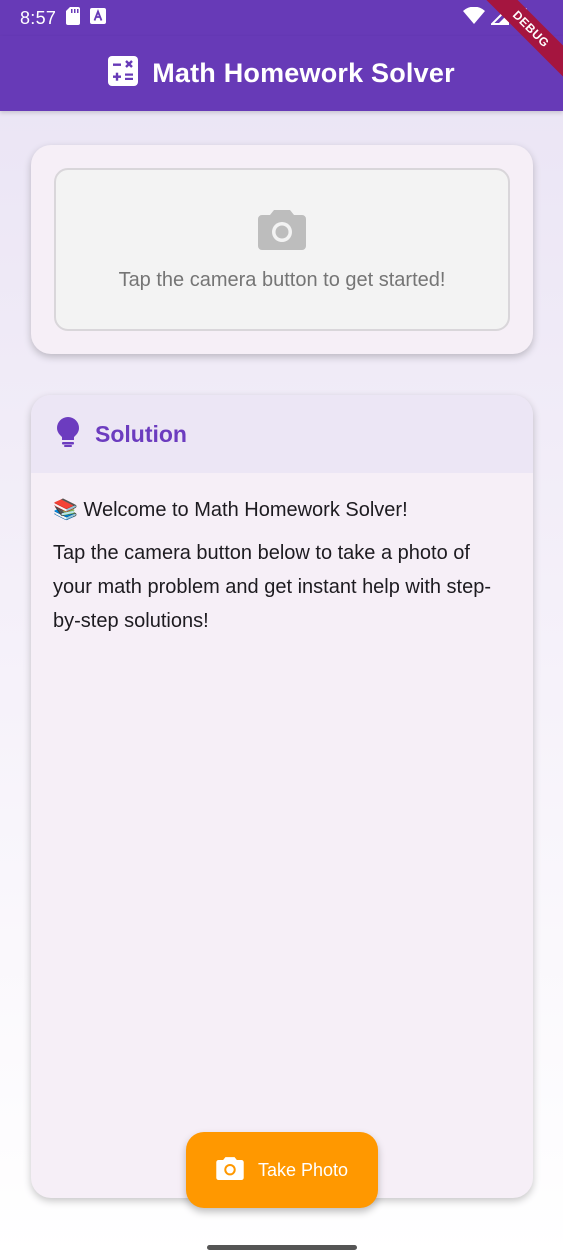 This screenshot has height=1258, width=563. What do you see at coordinates (282, 279) in the screenshot?
I see `camera-hint-text: Tap the camera button to get started!` at bounding box center [282, 279].